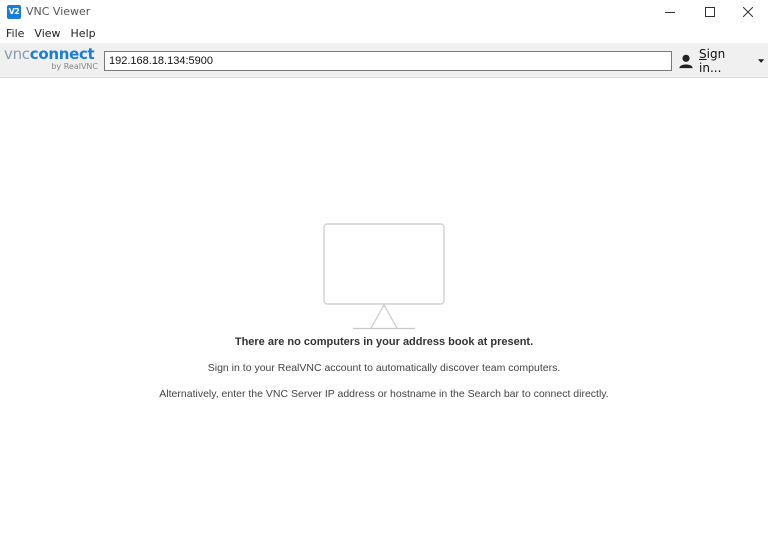 The width and height of the screenshot is (768, 547). What do you see at coordinates (14, 33) in the screenshot?
I see `menu-file: File` at bounding box center [14, 33].